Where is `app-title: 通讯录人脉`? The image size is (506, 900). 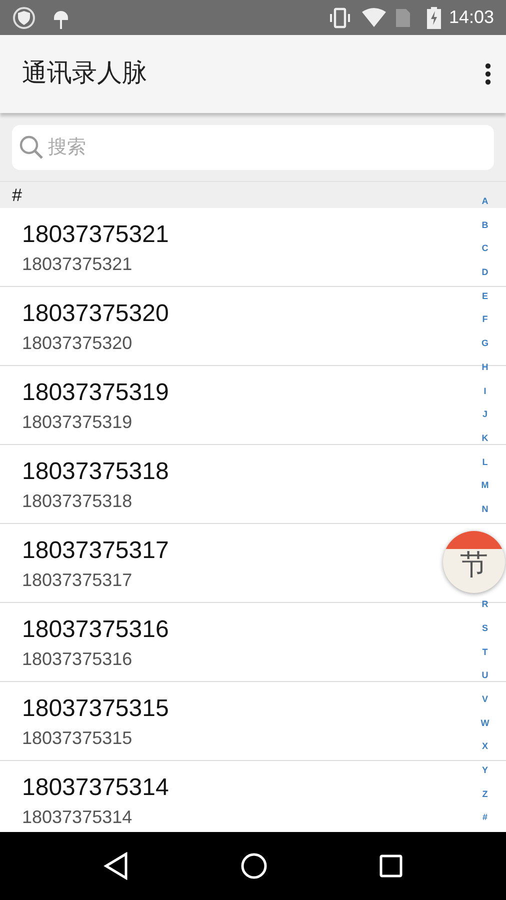
app-title: 通讯录人脉 is located at coordinates (85, 74).